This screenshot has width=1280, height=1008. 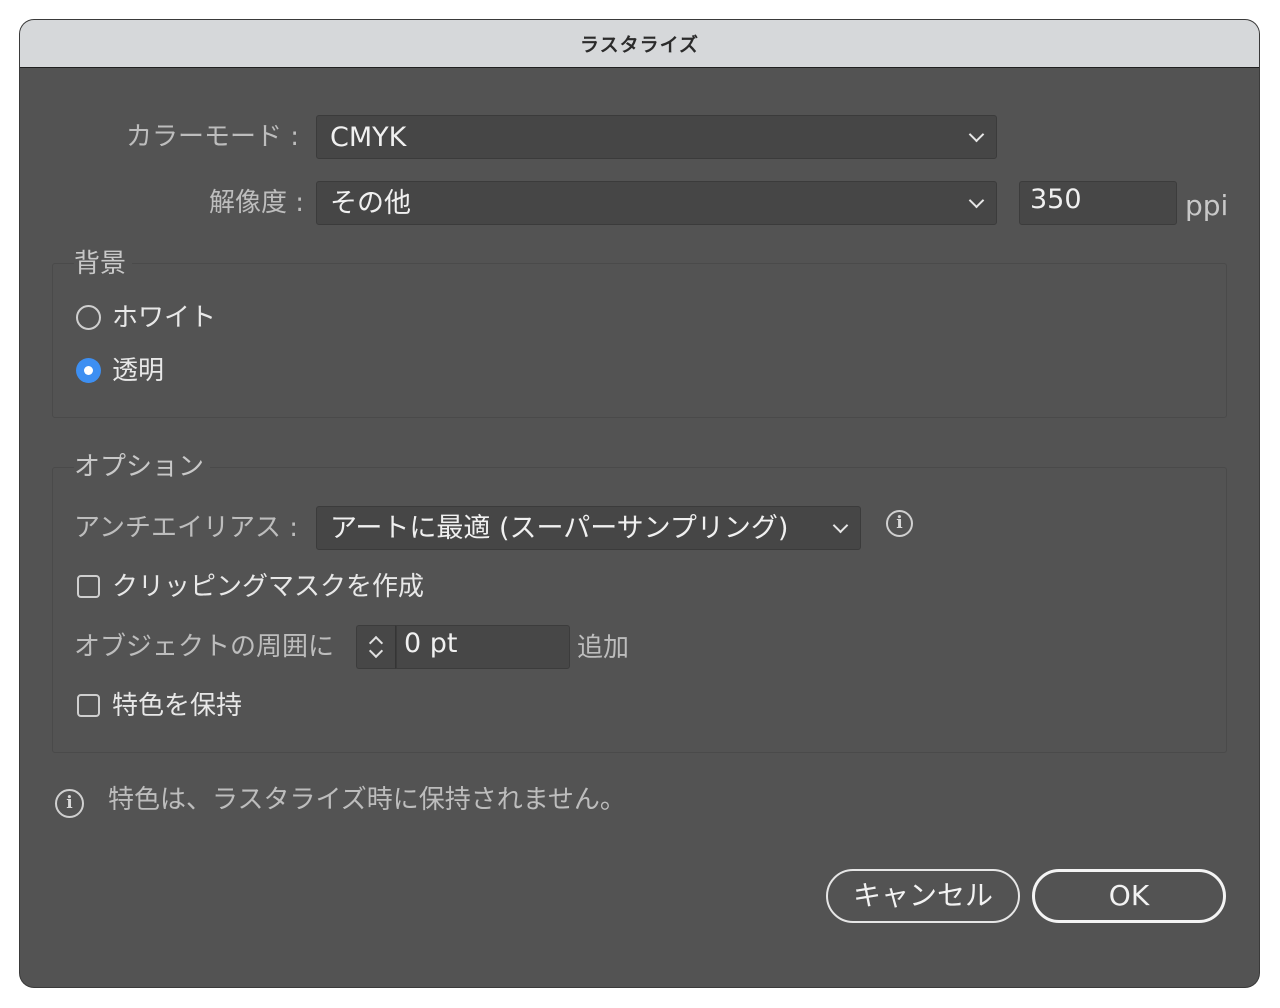 What do you see at coordinates (257, 203) in the screenshot?
I see `resolution-label: 解像度 :` at bounding box center [257, 203].